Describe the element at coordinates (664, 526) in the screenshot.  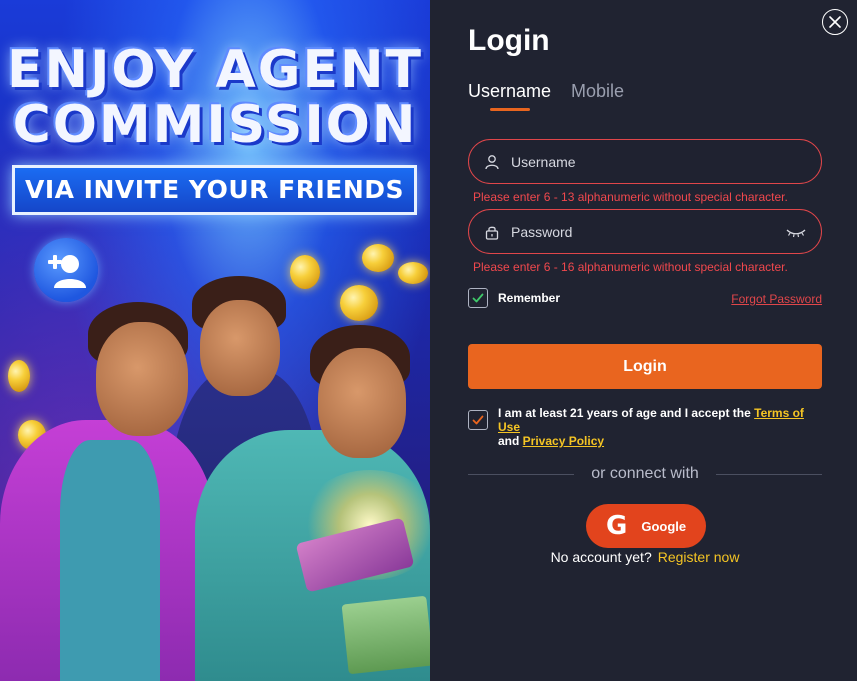
I see `google-label: Google` at that location.